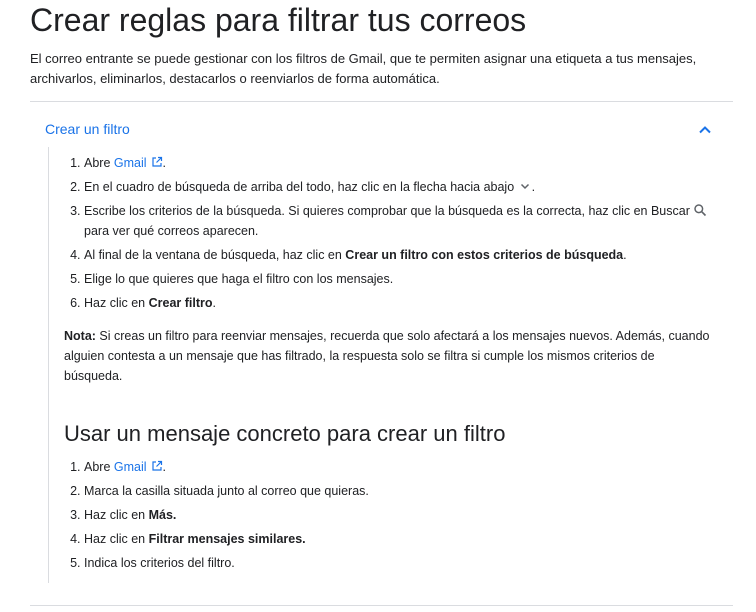 This screenshot has height=612, width=756. Describe the element at coordinates (381, 605) in the screenshot. I see `bottom-divider` at that location.